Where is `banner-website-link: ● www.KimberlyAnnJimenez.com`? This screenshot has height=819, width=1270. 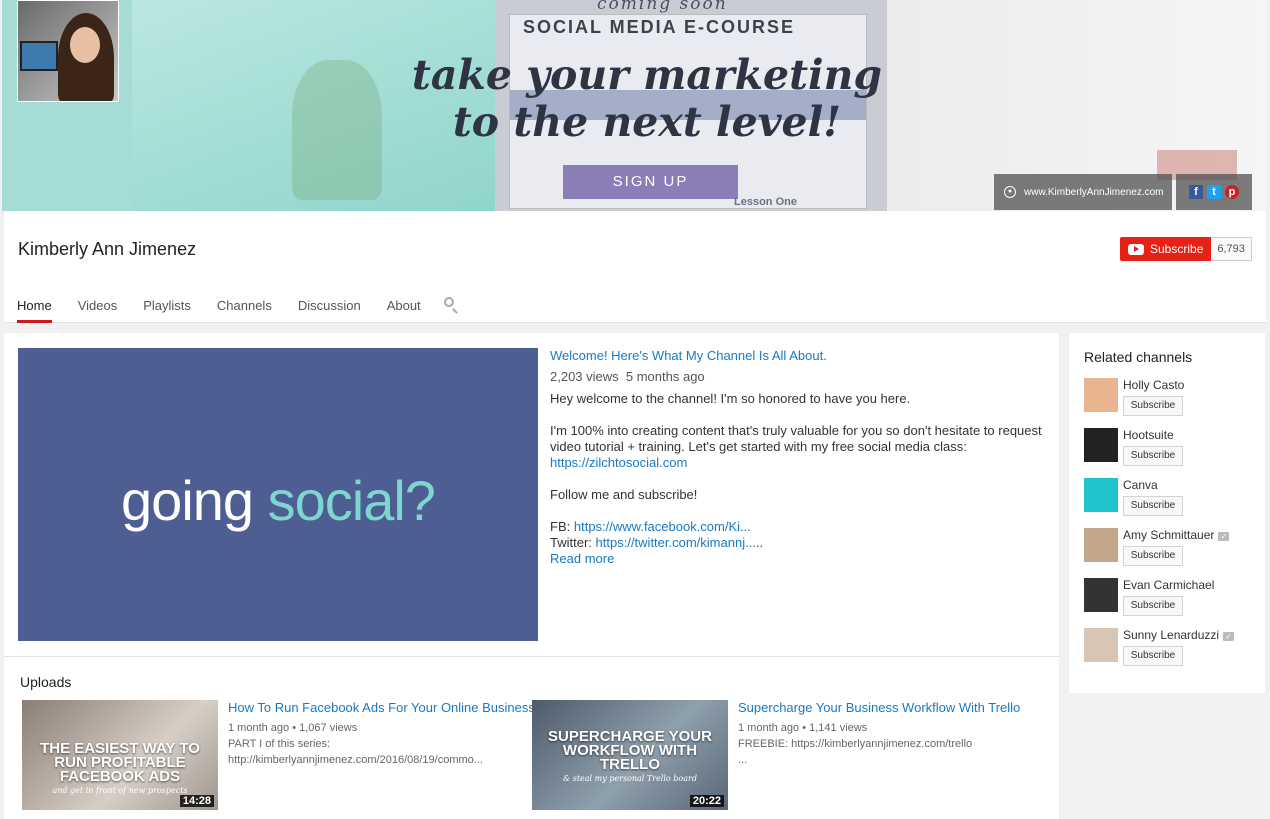
banner-website-link: ● www.KimberlyAnnJimenez.com is located at coordinates (1083, 192).